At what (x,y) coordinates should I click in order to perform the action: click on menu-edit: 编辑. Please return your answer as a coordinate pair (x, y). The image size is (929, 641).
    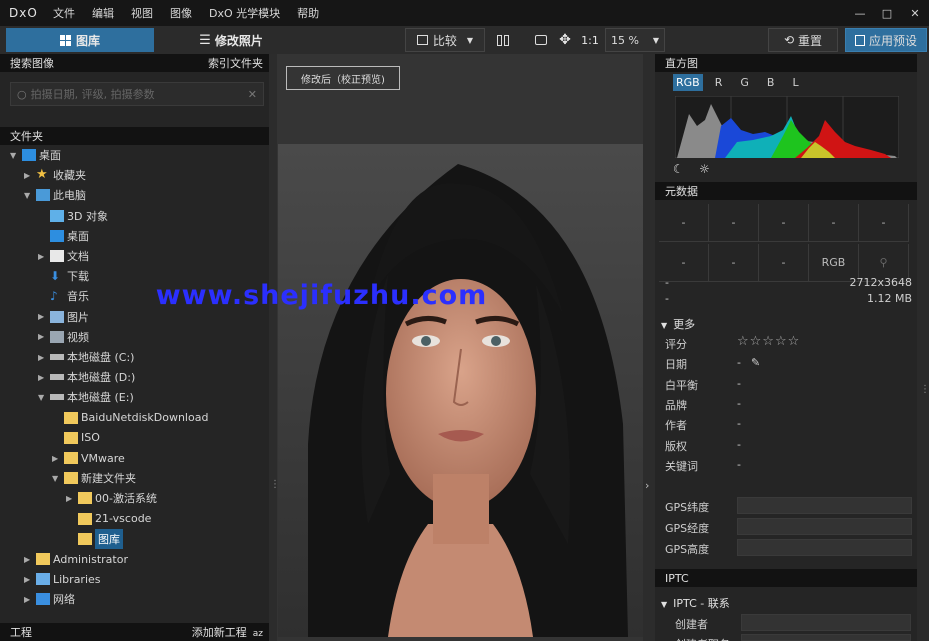
    Looking at the image, I should click on (103, 13).